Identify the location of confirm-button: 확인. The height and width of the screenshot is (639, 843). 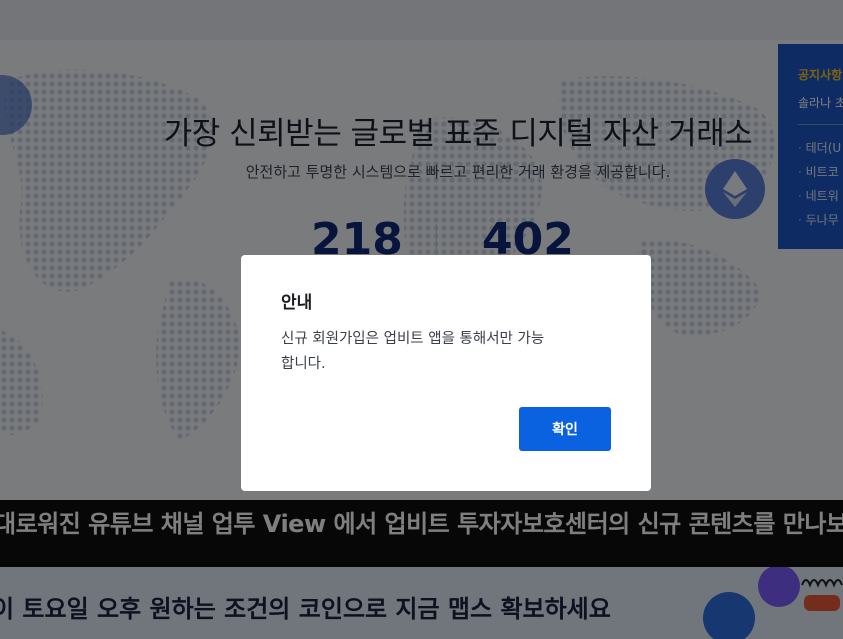
(565, 429).